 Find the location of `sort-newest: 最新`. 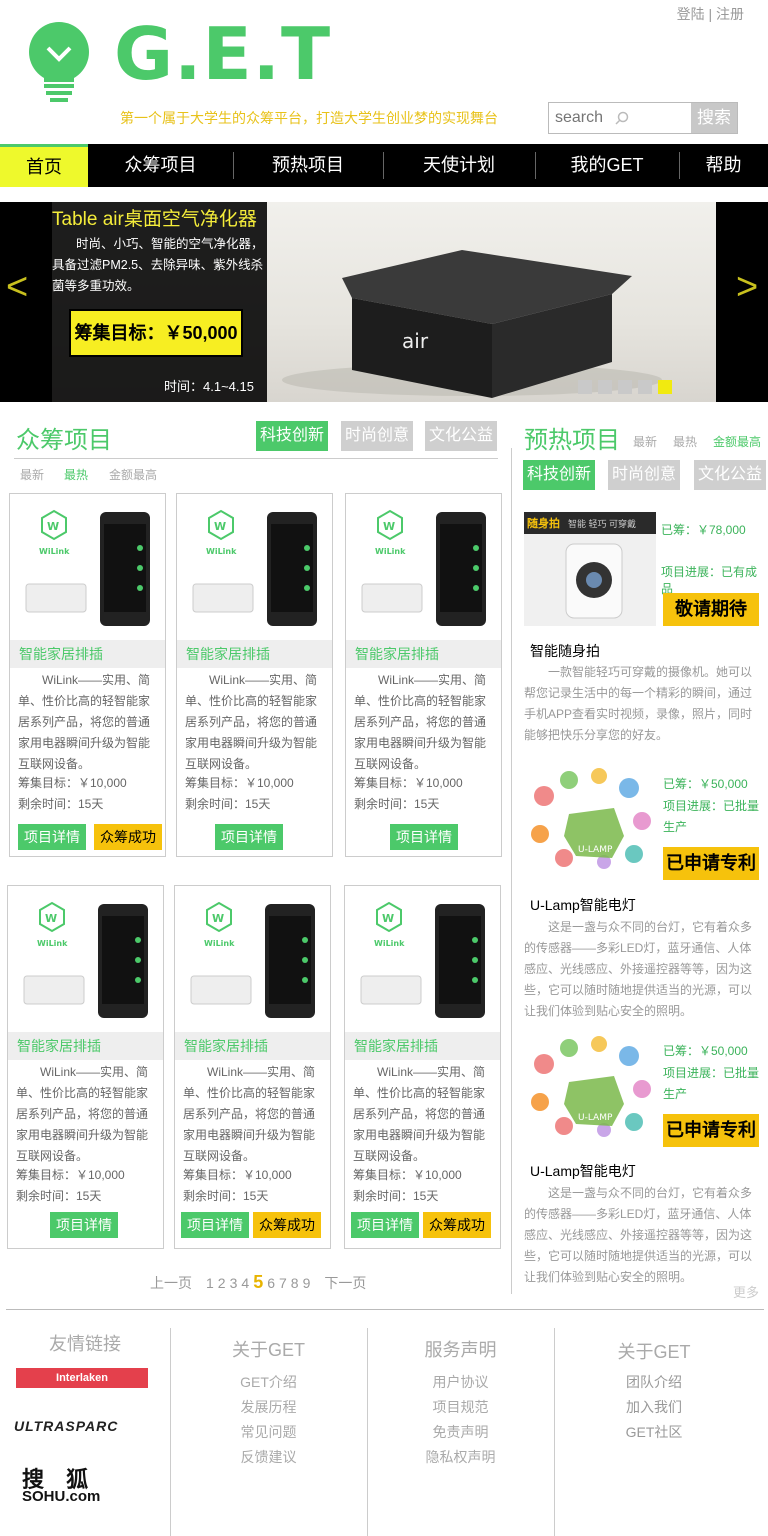

sort-newest: 最新 is located at coordinates (32, 474).